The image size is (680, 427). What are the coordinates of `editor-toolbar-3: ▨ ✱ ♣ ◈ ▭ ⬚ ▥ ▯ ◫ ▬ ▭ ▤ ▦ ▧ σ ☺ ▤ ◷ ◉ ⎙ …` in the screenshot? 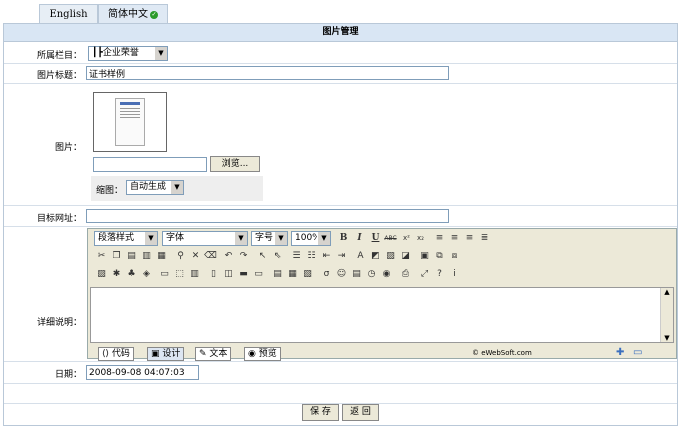 It's located at (382, 274).